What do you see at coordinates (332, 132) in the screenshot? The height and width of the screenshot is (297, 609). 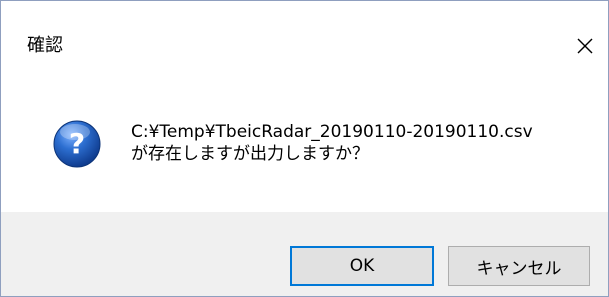 I see `message-line-1: C:¥Temp¥TbeicRadar_20190110-20190110.csv` at bounding box center [332, 132].